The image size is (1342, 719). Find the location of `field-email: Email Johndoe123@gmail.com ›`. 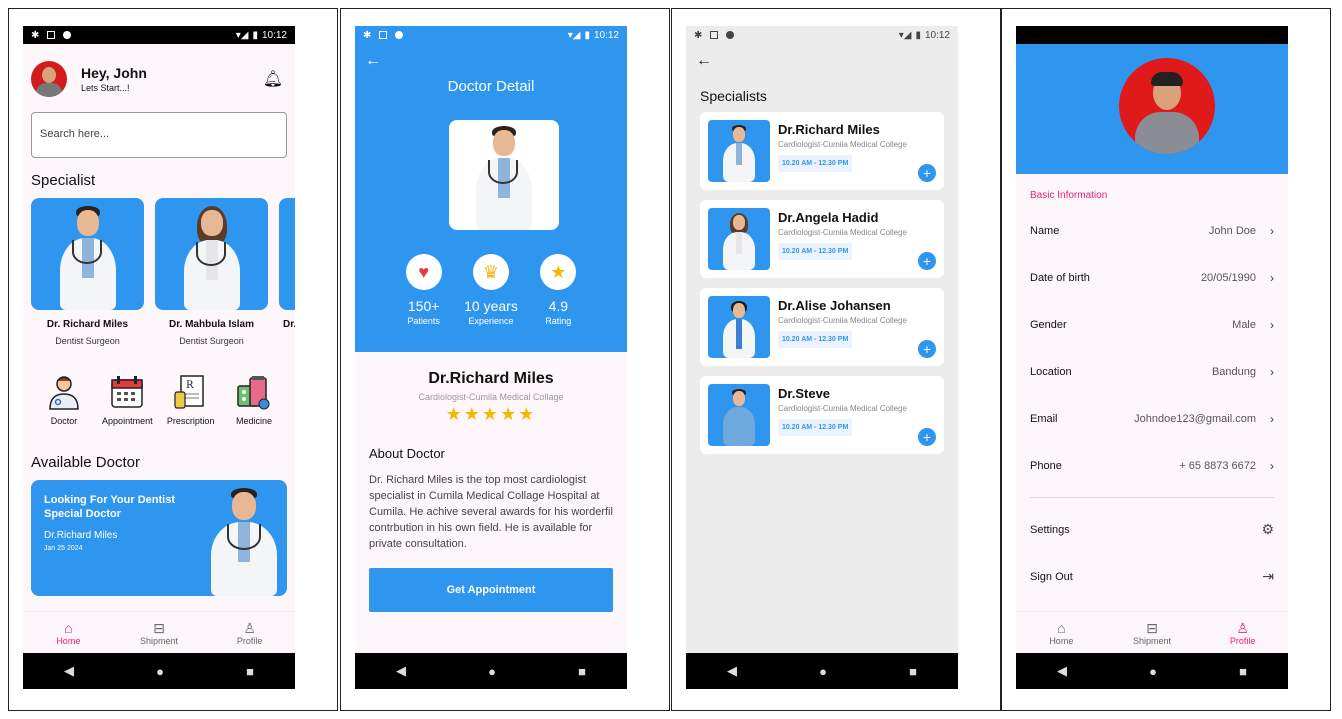

field-email: Email Johndoe123@gmail.com › is located at coordinates (1152, 418).